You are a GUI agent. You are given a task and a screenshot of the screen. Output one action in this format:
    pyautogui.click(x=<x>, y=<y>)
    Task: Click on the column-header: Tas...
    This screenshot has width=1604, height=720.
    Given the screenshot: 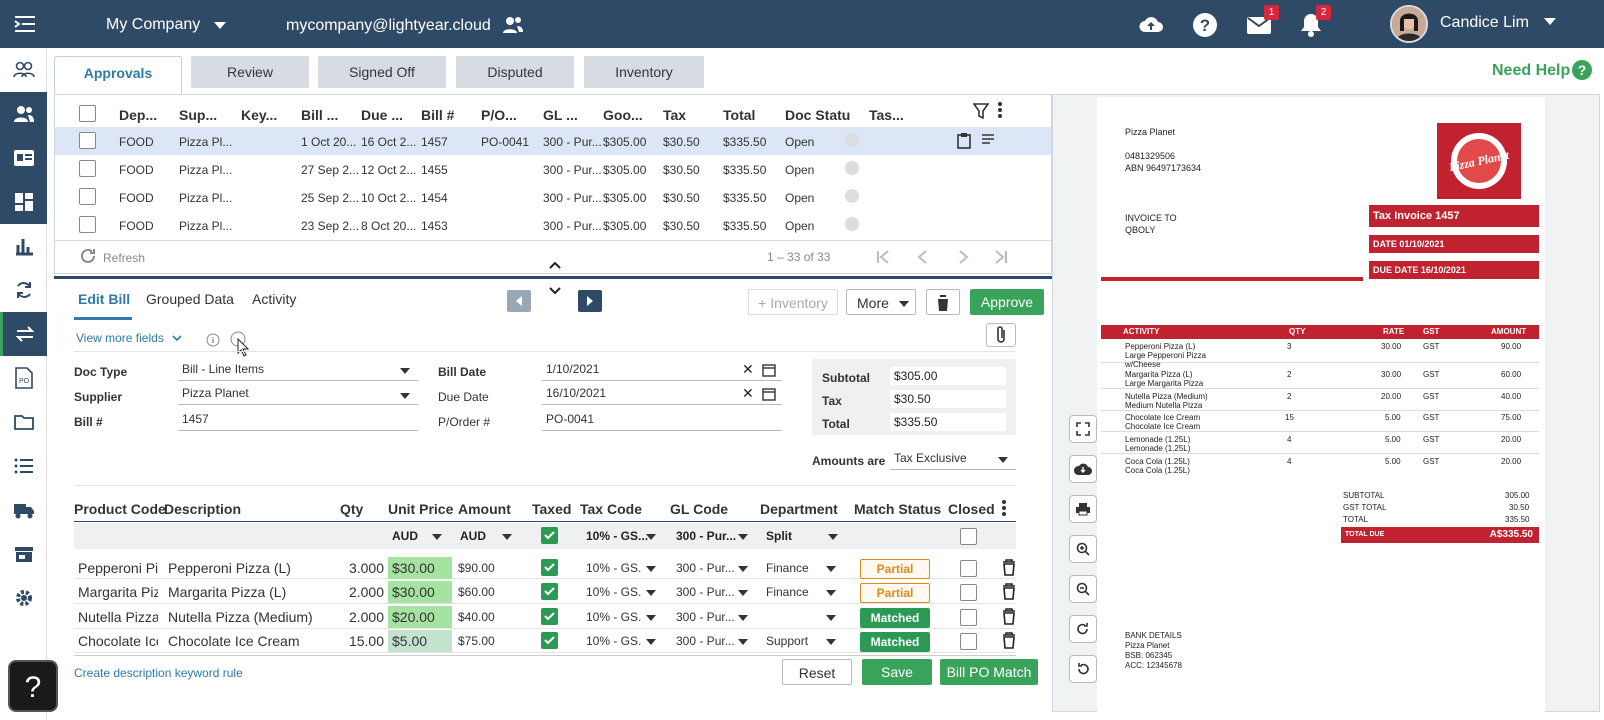 What is the action you would take?
    pyautogui.click(x=886, y=115)
    